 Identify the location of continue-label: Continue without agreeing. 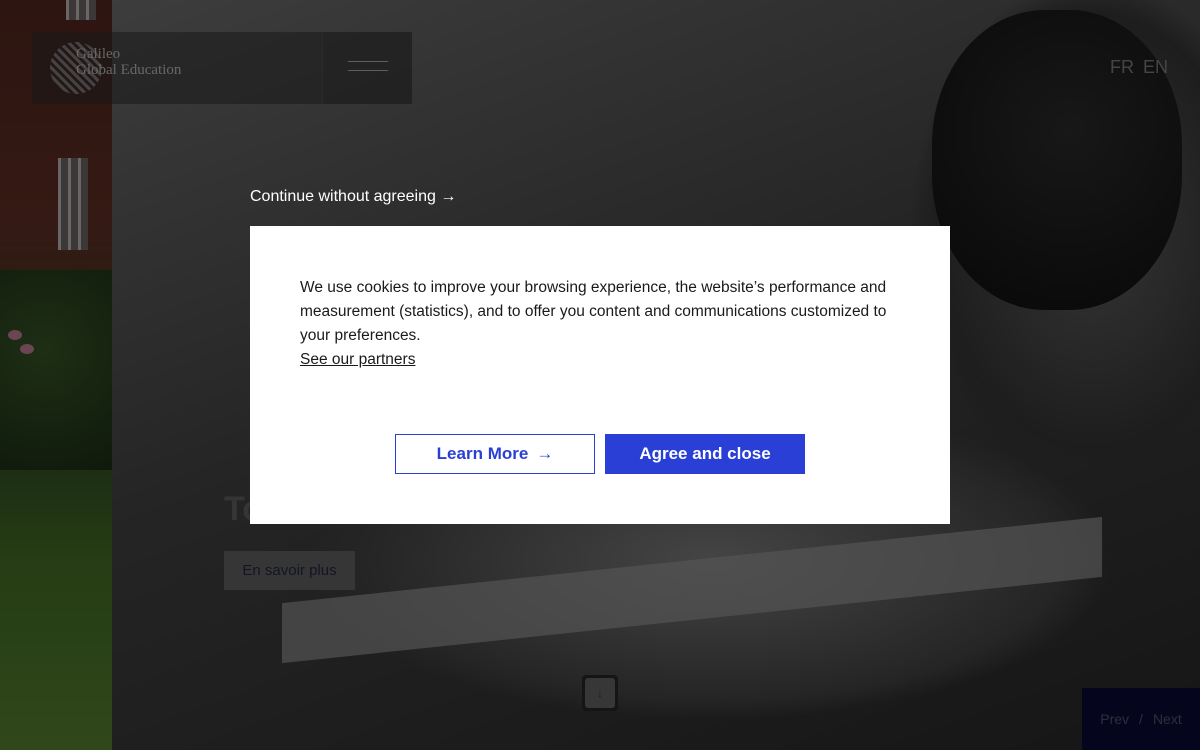
(343, 196).